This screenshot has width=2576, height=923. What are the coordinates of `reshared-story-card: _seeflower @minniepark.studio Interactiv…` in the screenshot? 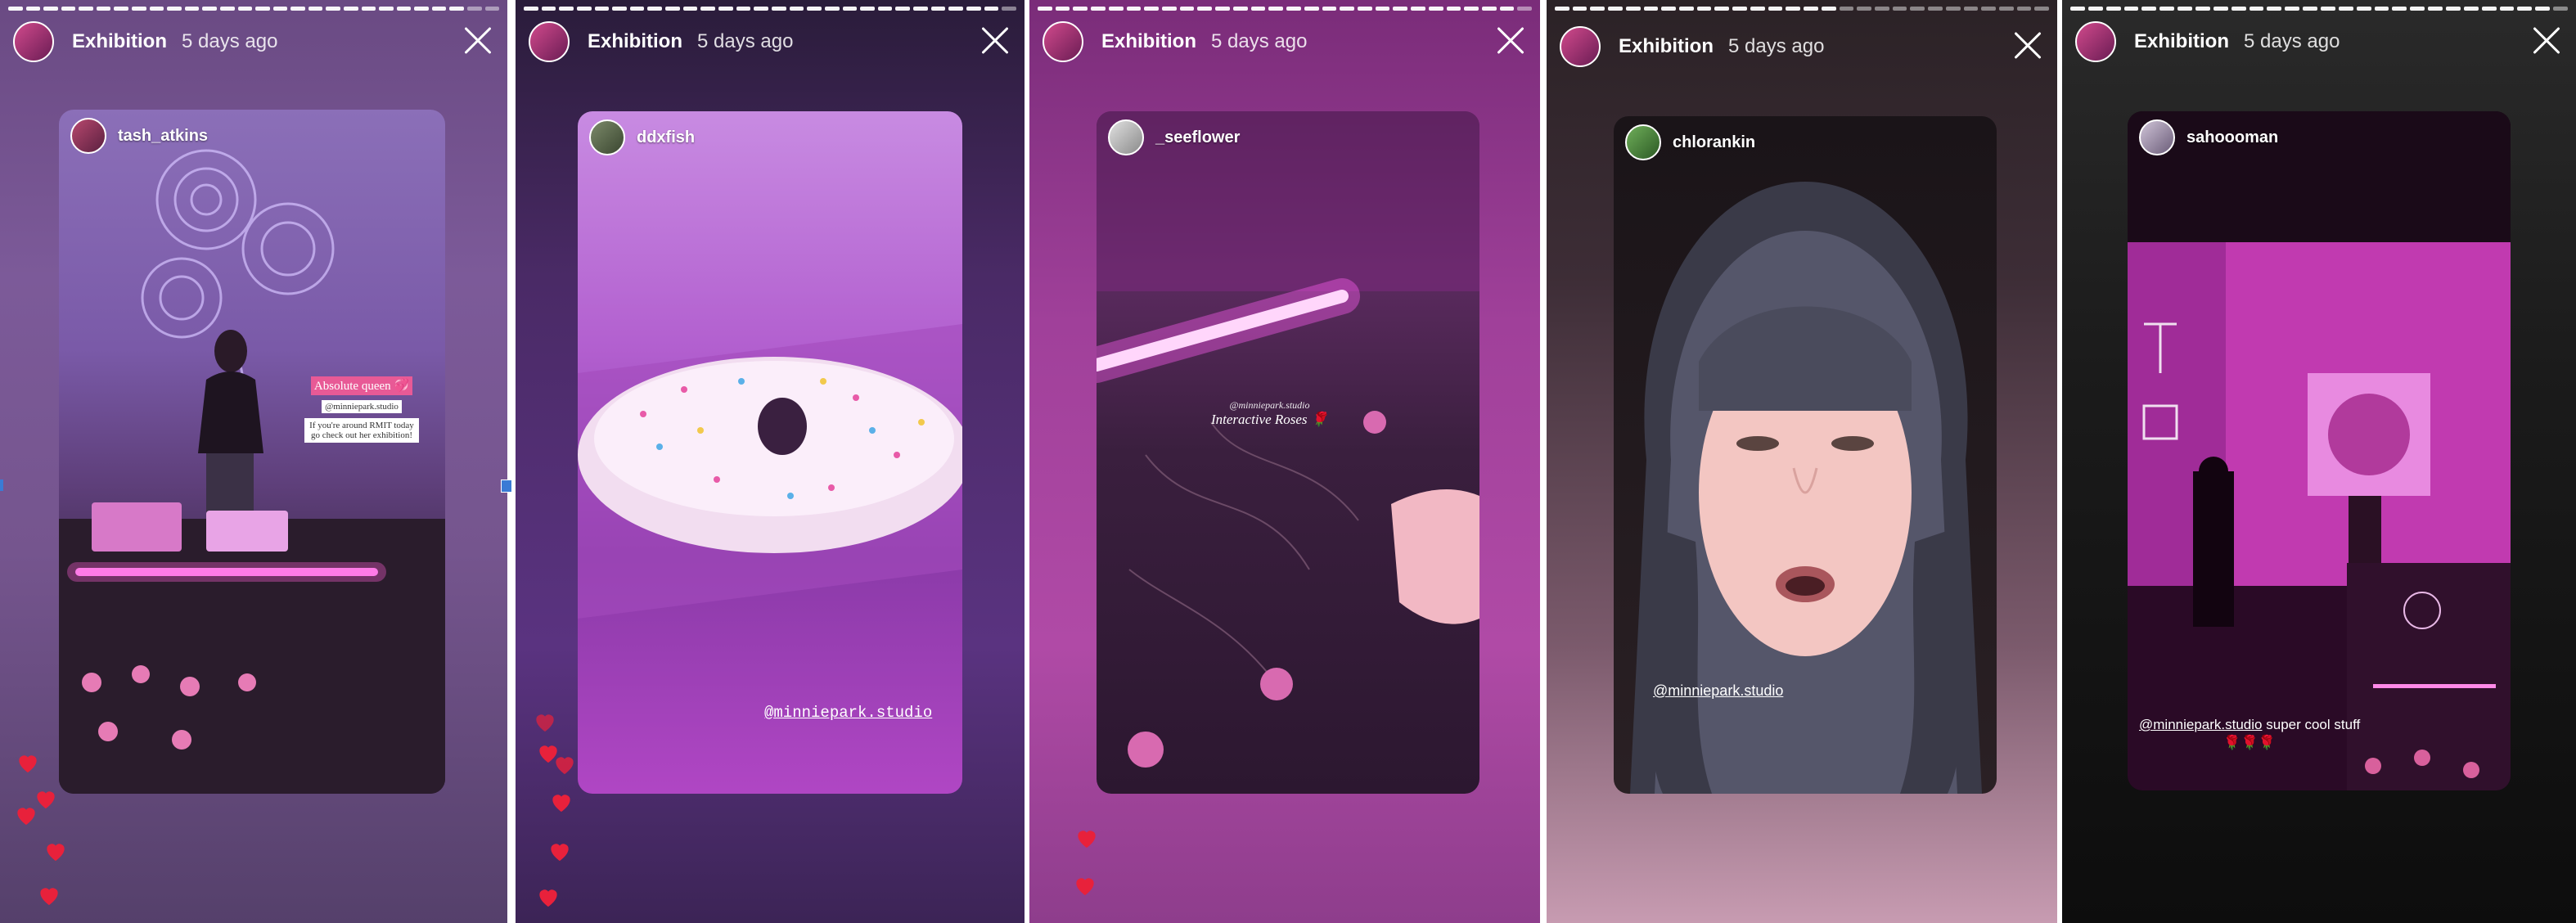 It's located at (1288, 452).